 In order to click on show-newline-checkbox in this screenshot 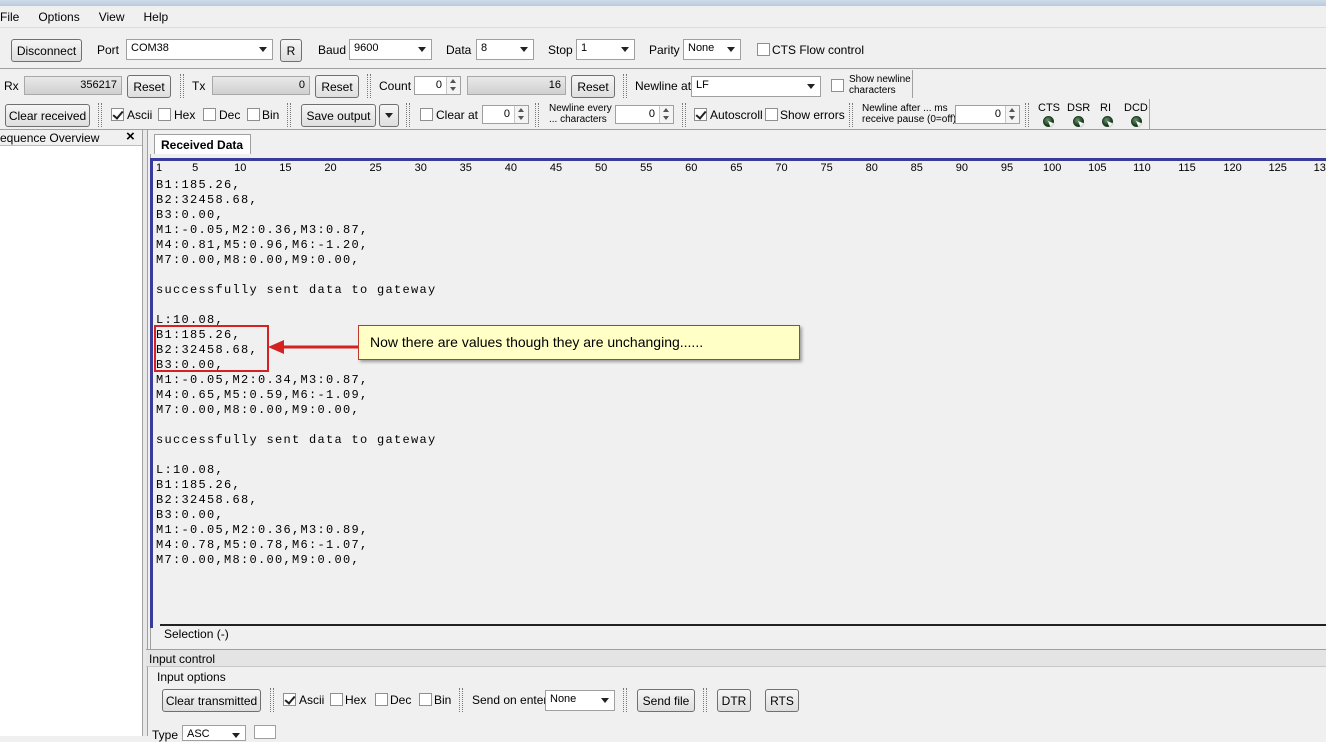, I will do `click(837, 85)`.